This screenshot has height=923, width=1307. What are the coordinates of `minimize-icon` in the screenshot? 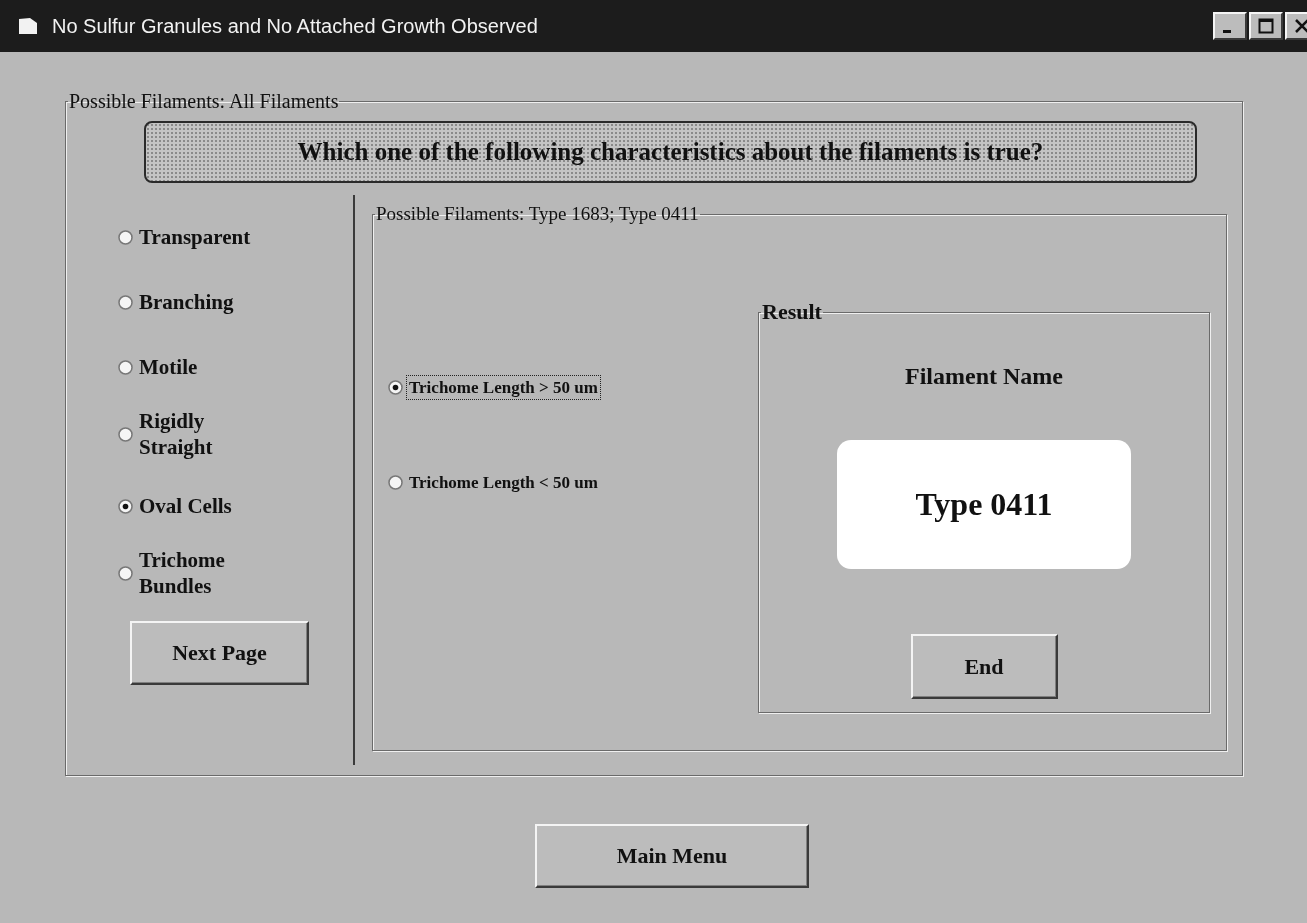 It's located at (1227, 31).